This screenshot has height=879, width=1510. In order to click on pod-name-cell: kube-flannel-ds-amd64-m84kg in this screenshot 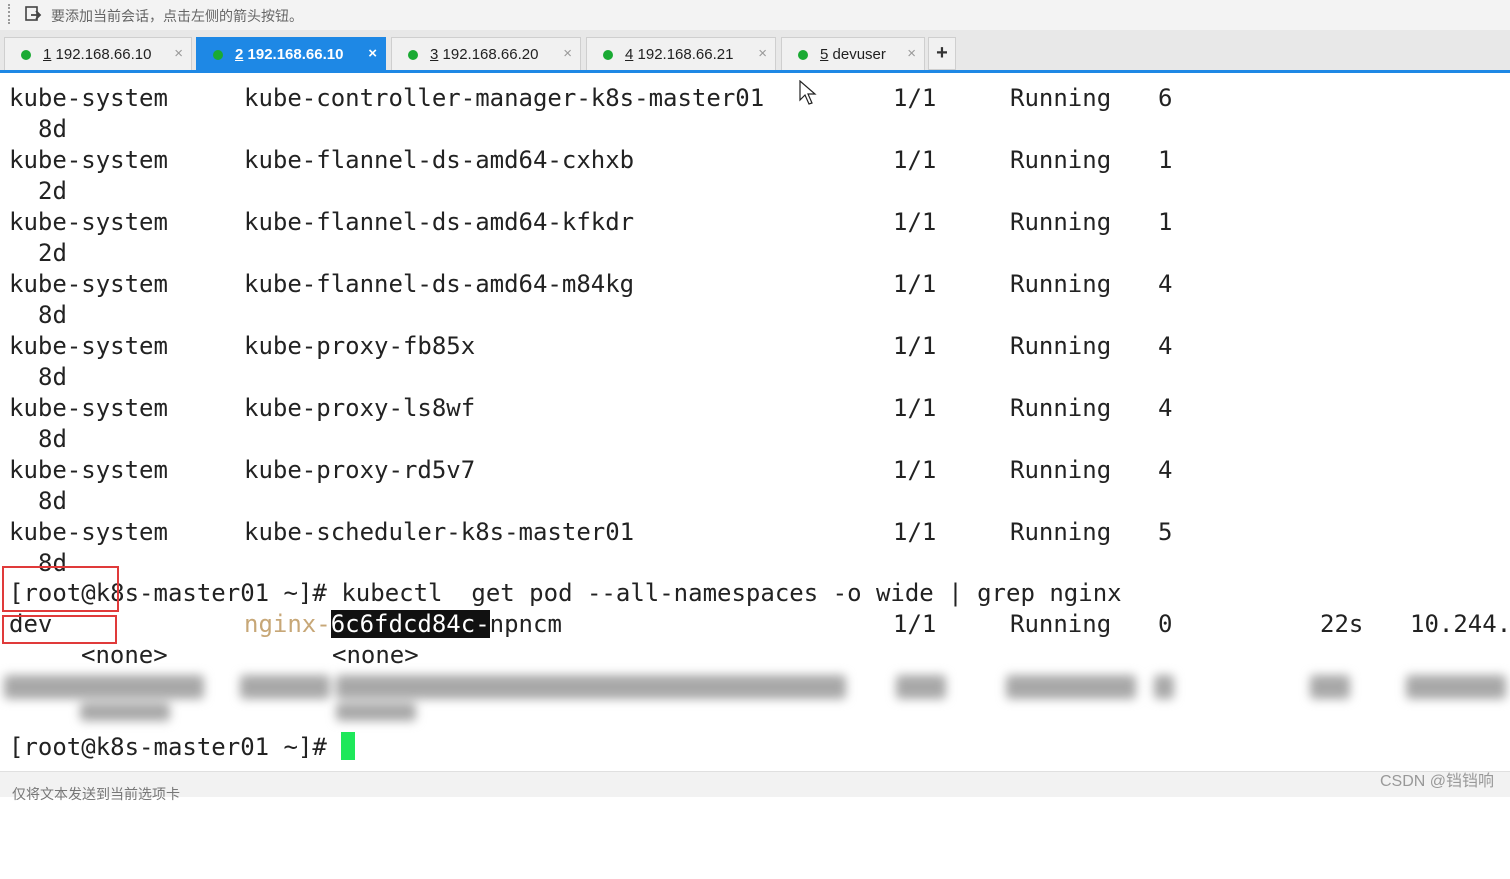, I will do `click(439, 284)`.